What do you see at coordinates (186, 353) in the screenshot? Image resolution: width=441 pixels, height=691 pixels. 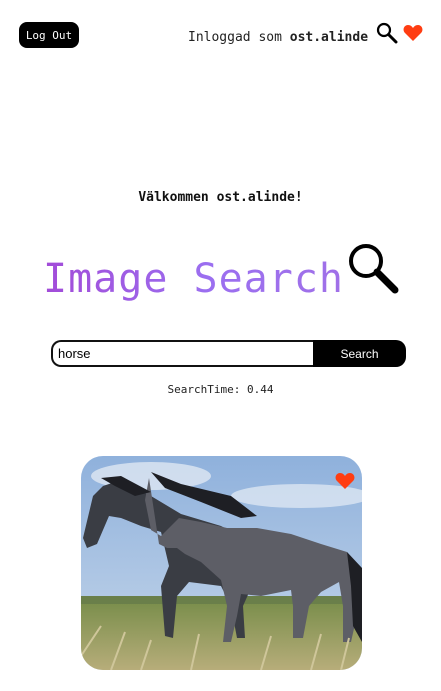 I see `search-input` at bounding box center [186, 353].